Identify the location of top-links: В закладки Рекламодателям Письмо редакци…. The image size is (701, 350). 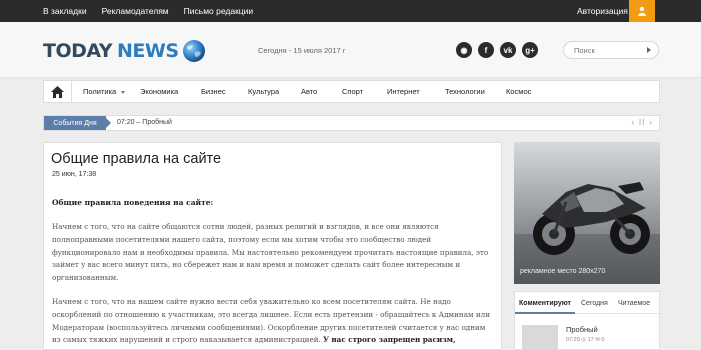
(148, 11).